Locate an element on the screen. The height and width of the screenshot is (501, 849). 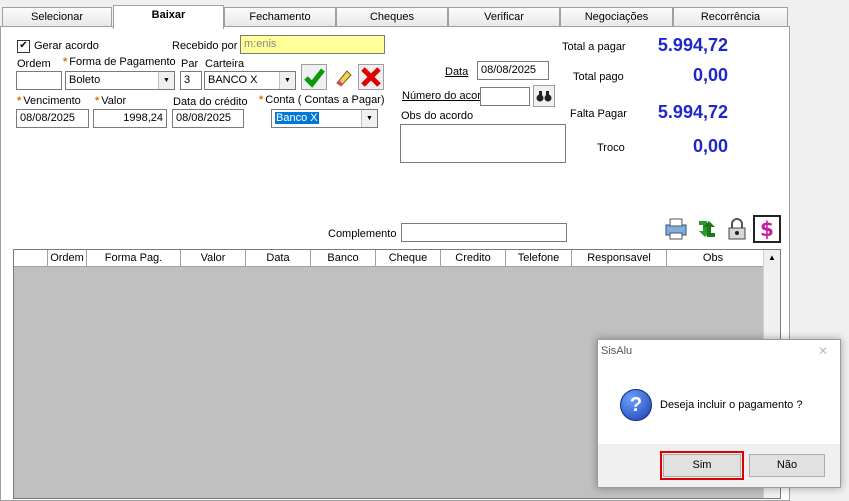
gerar-acordo-checkbox: ✔ is located at coordinates (23, 46).